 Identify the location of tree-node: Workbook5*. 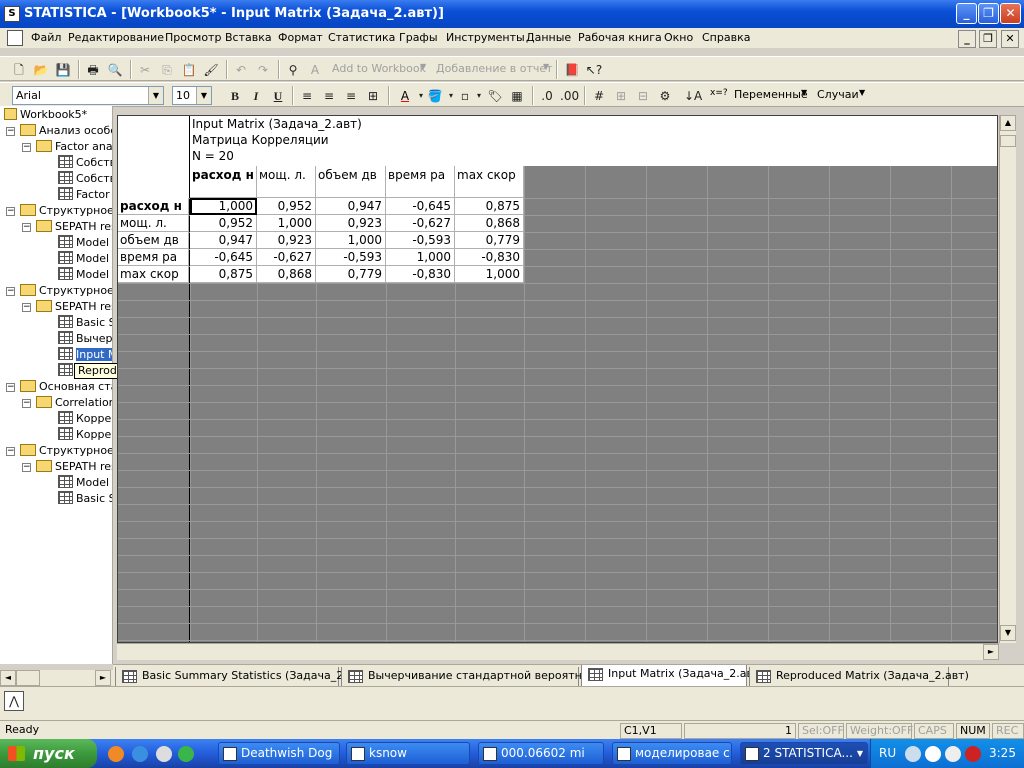
(45, 115).